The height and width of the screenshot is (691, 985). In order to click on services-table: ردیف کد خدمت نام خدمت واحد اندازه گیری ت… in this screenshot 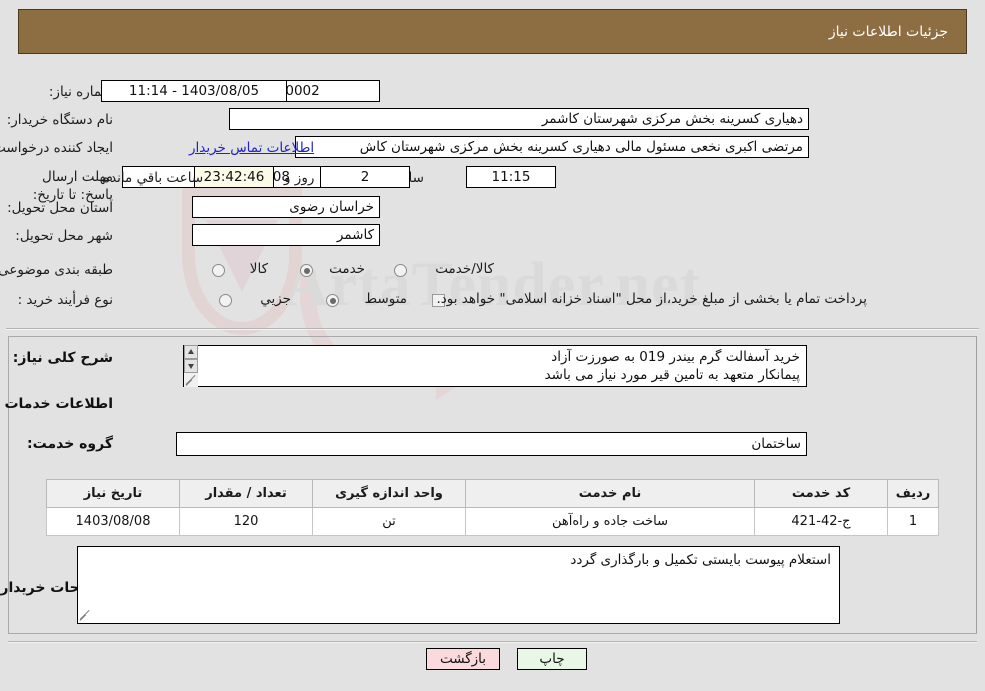, I will do `click(492, 507)`.